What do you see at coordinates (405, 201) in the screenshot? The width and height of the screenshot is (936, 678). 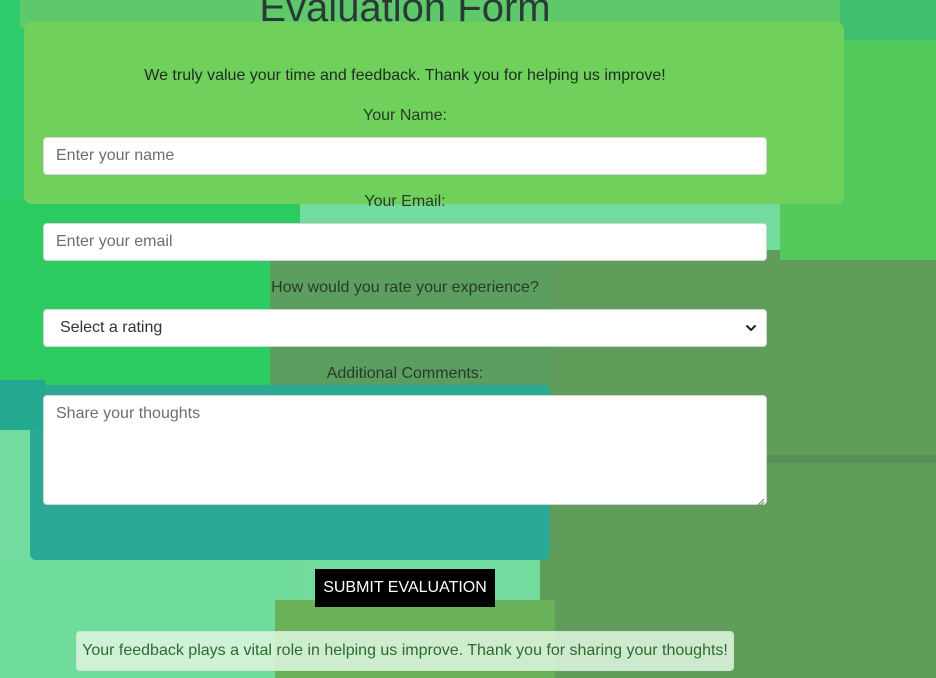 I see `email-label: Your Email:` at bounding box center [405, 201].